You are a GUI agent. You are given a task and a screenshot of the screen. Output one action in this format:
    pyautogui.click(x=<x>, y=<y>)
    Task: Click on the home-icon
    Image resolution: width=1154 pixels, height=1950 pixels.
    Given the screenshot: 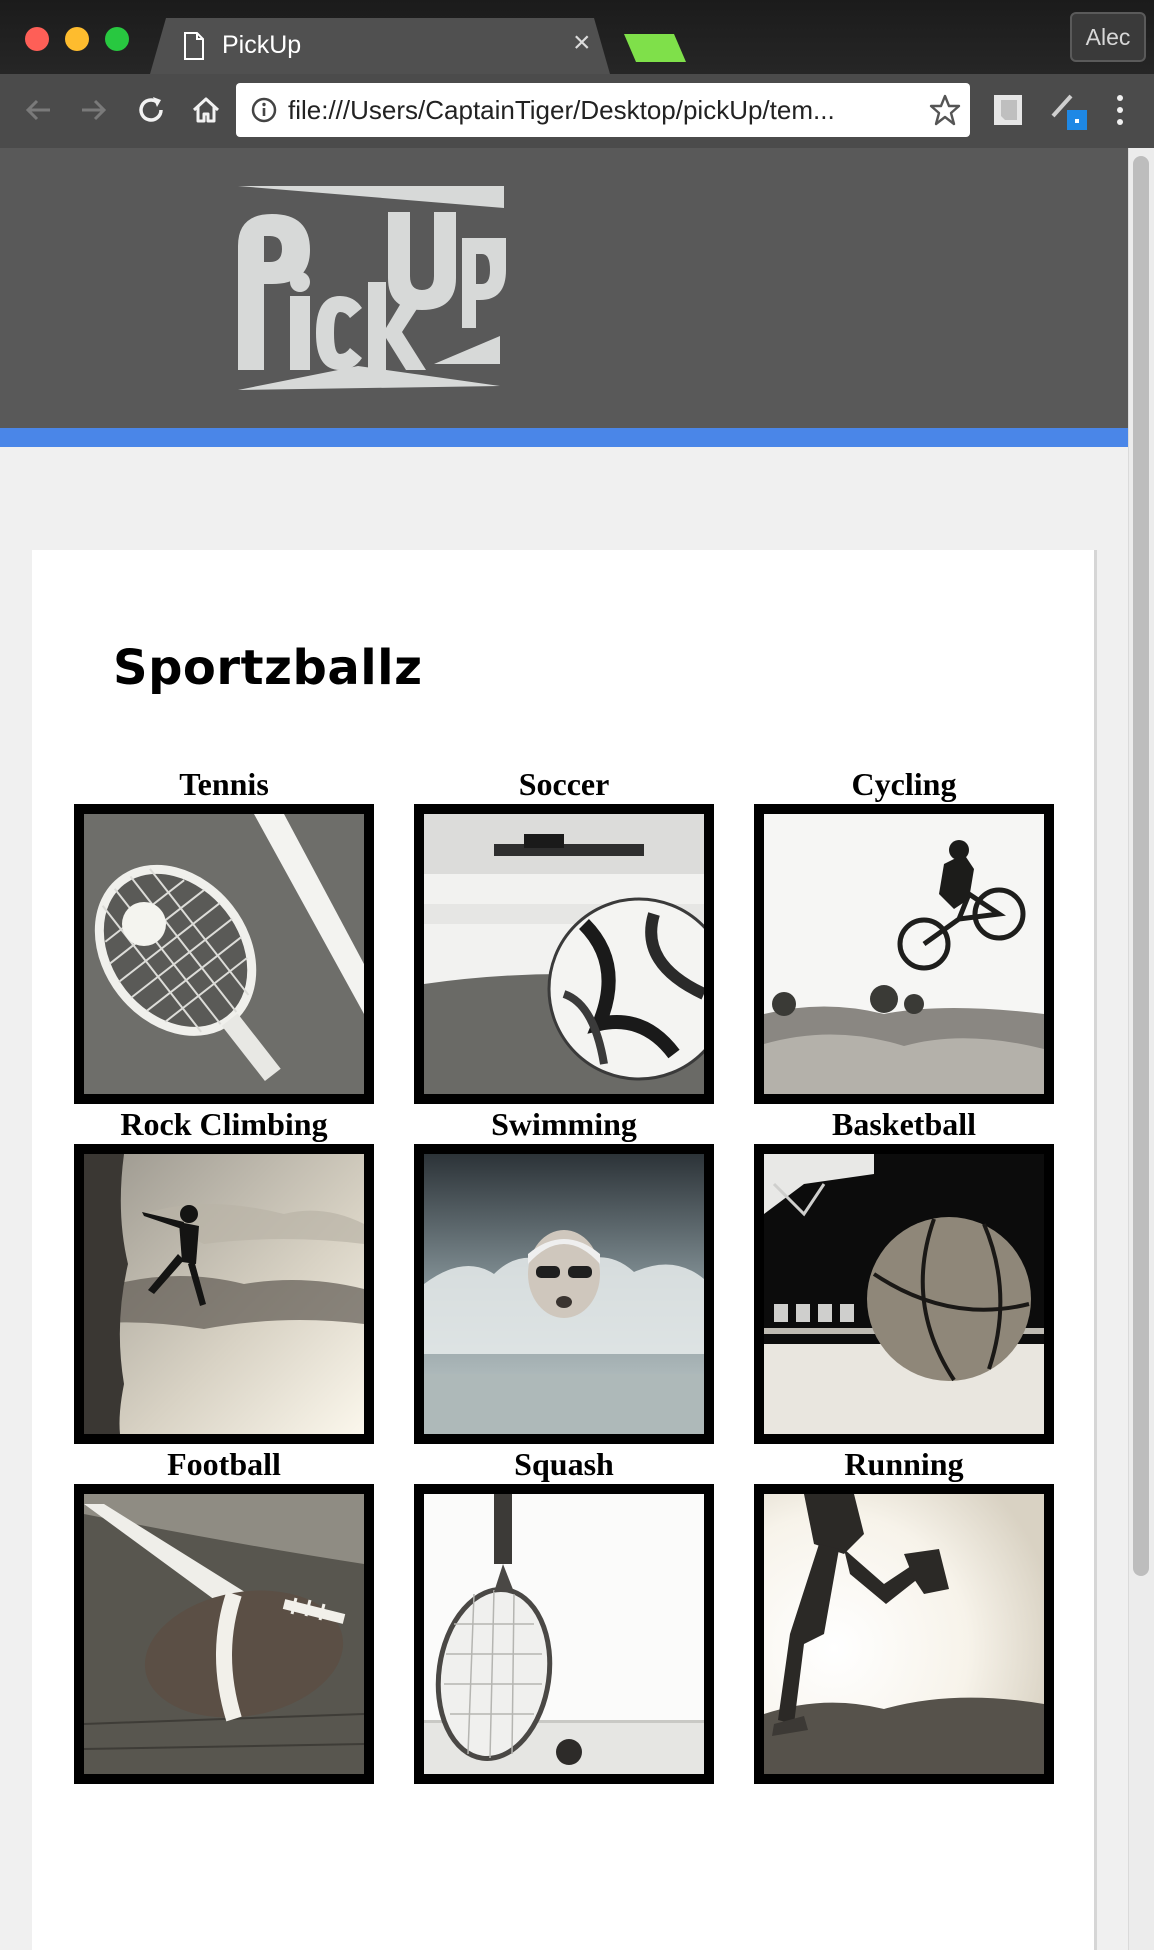 What is the action you would take?
    pyautogui.click(x=206, y=110)
    